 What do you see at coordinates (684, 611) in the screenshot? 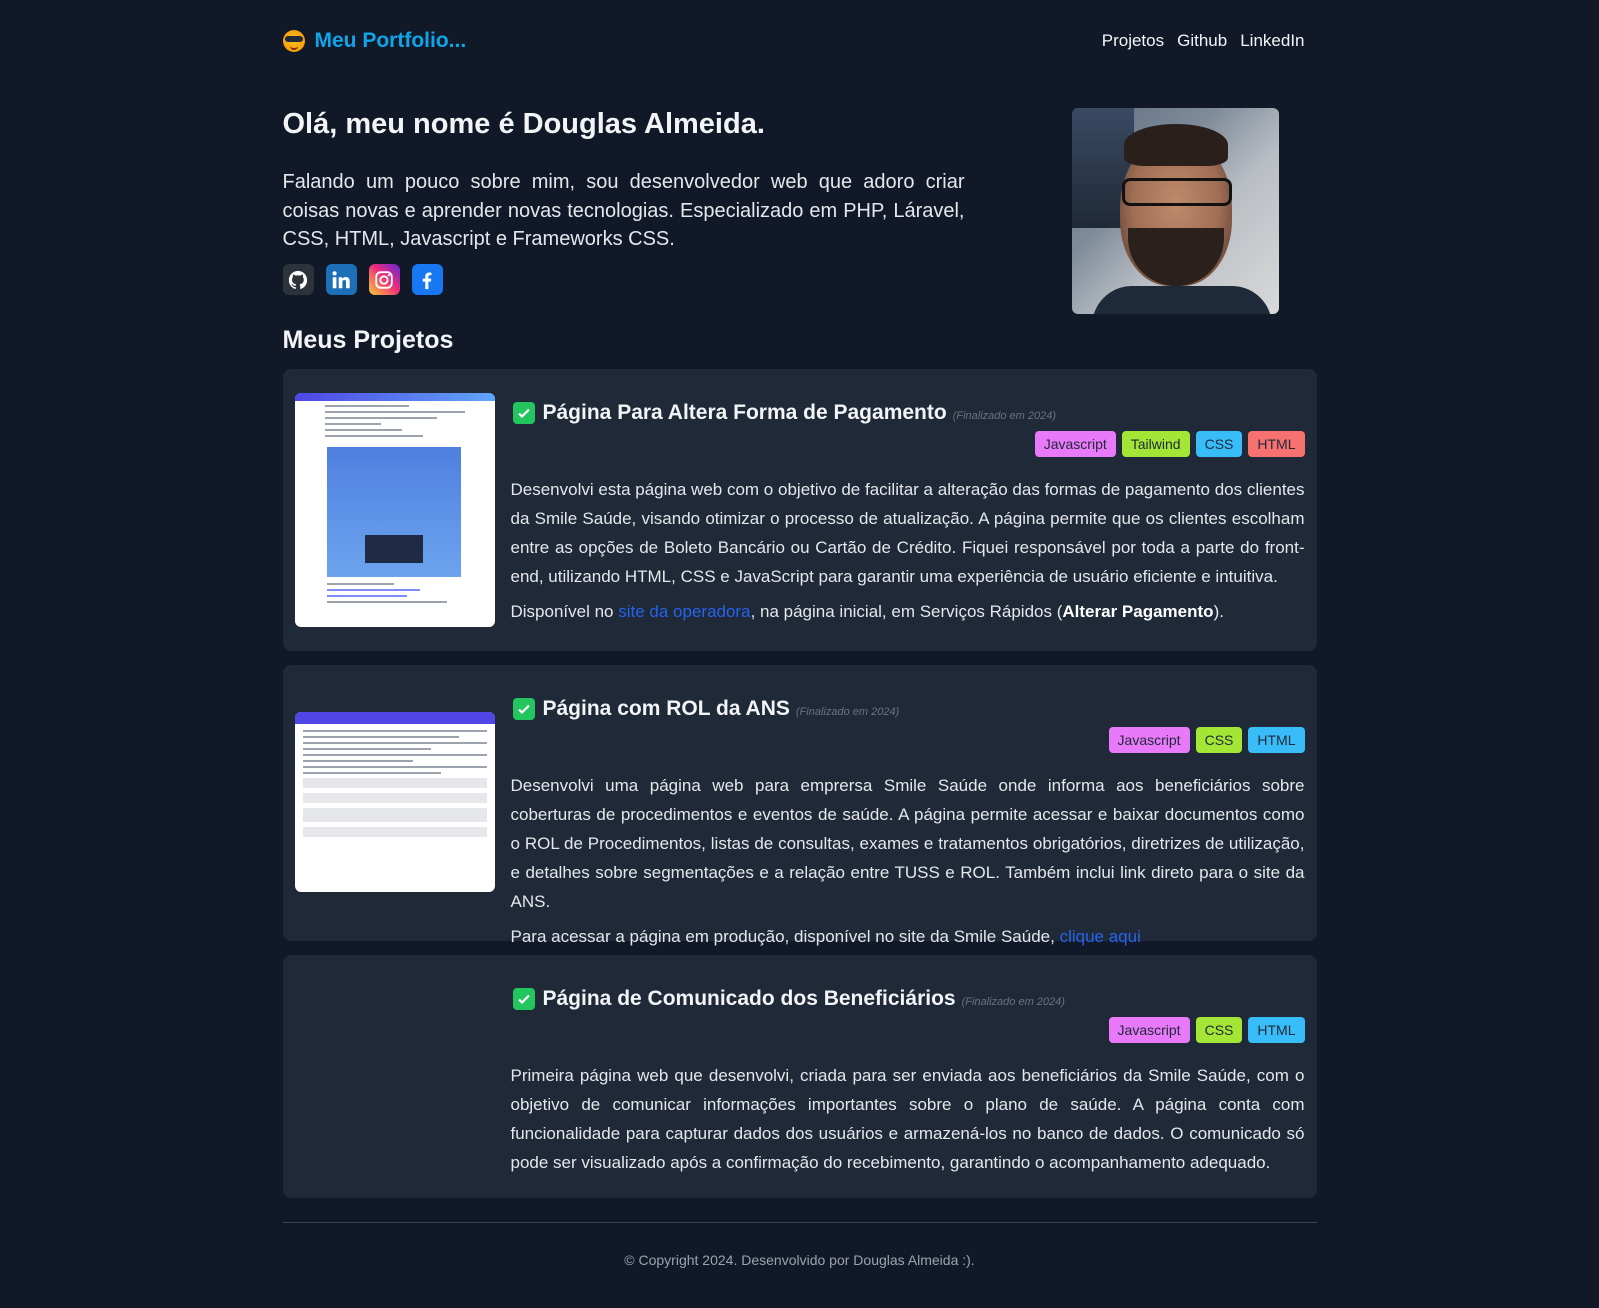
I see `operator-site-link: site da operadora` at bounding box center [684, 611].